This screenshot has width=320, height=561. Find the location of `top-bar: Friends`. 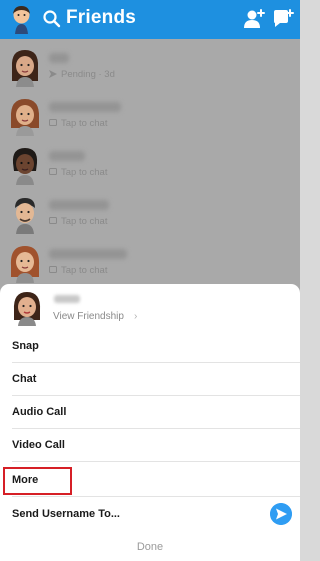

top-bar: Friends is located at coordinates (150, 19).